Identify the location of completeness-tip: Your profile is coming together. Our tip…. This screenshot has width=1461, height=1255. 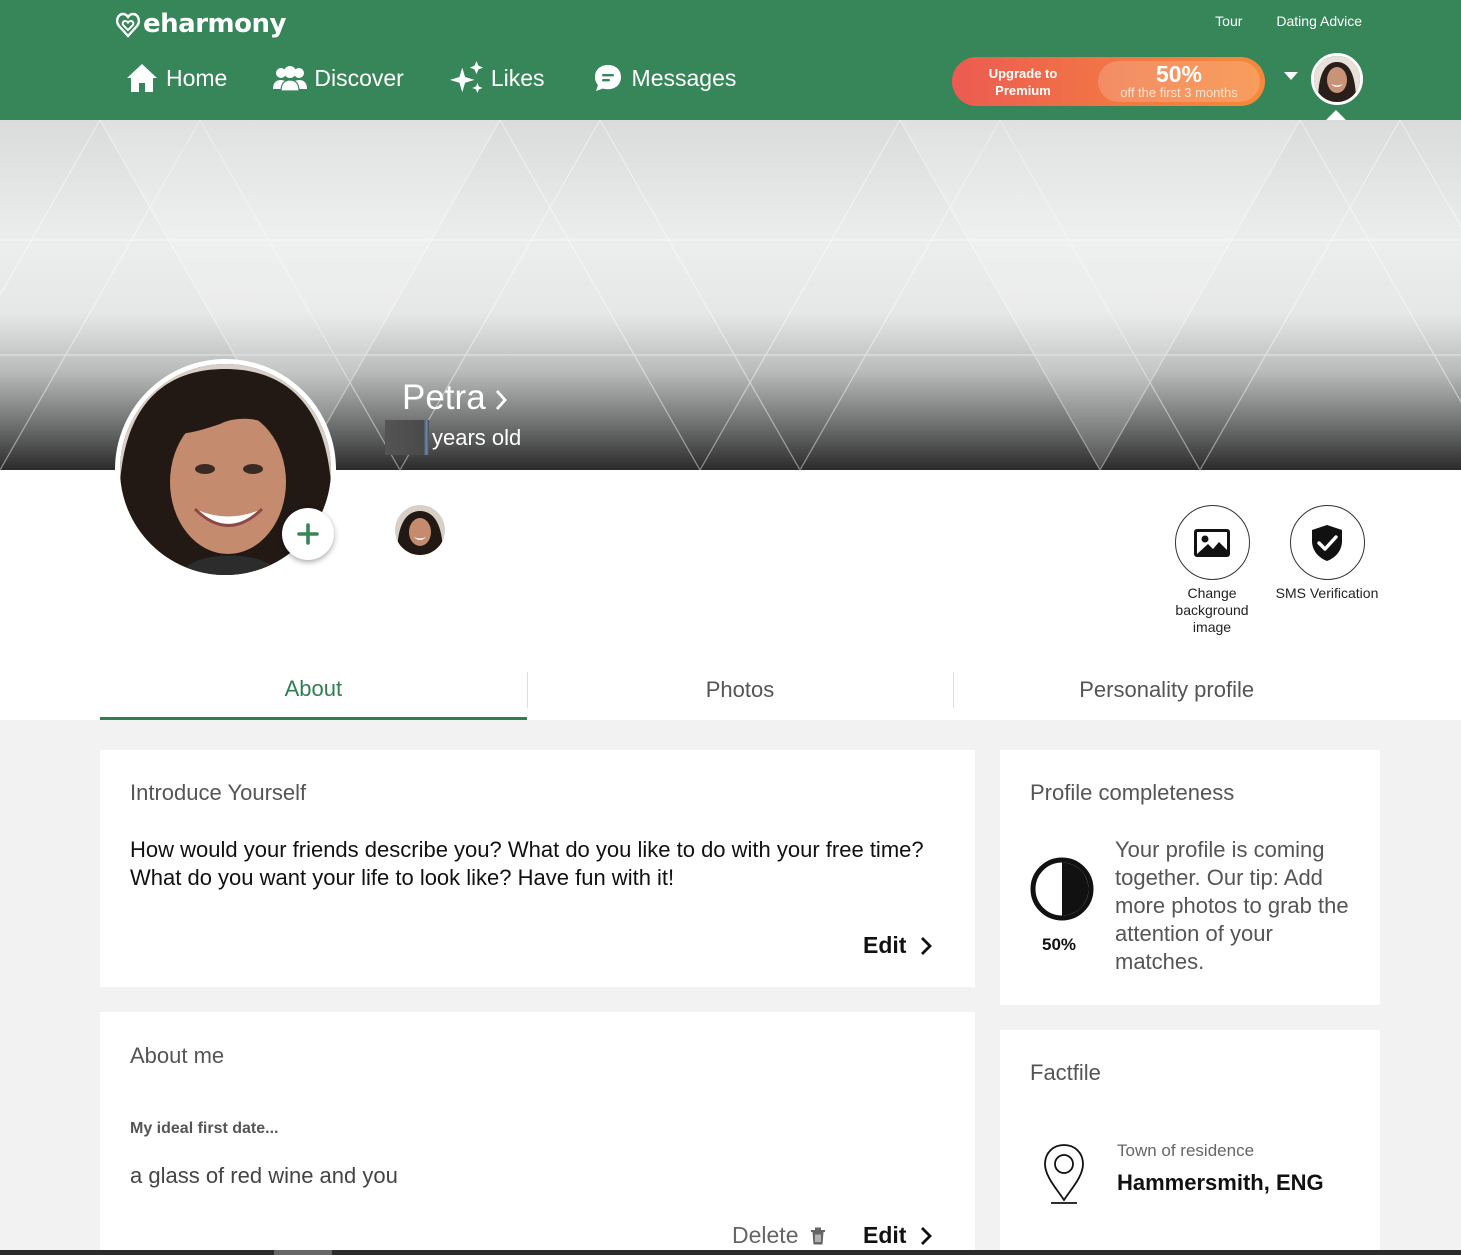
(1232, 905).